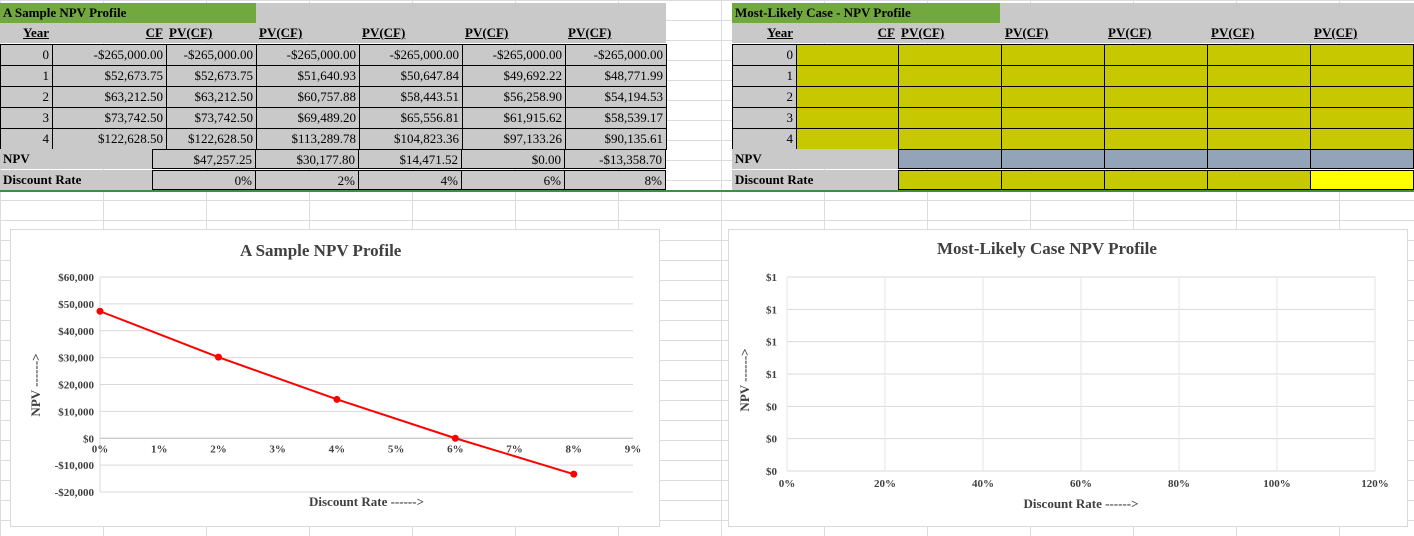  I want to click on pv-cell: $49,692.22, so click(514, 76).